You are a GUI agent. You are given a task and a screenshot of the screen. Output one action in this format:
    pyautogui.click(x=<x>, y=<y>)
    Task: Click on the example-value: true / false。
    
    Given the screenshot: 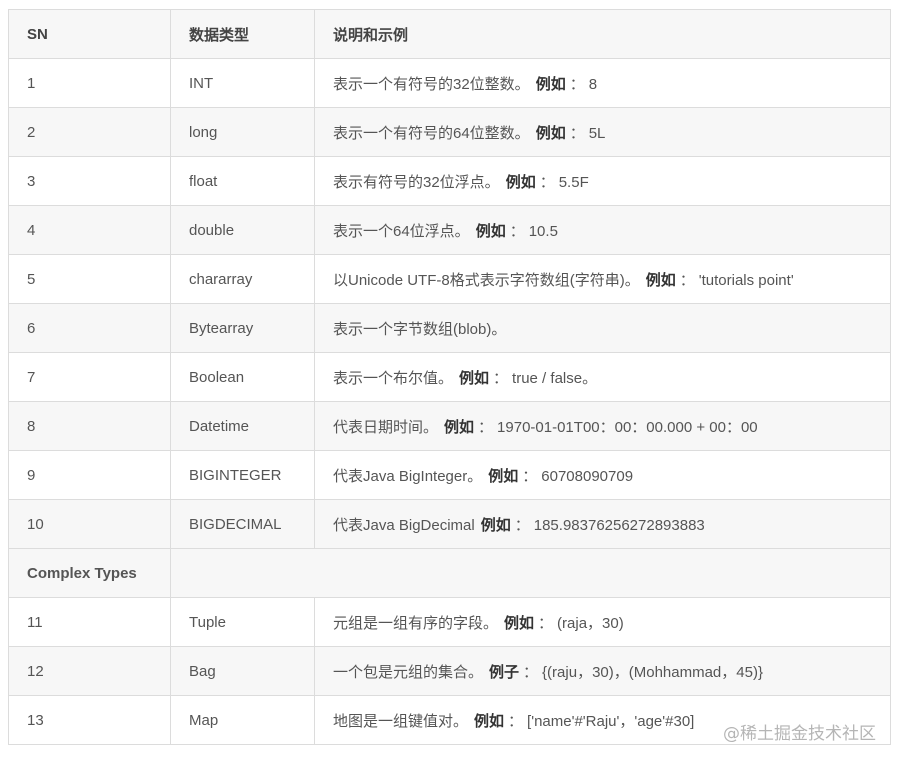 What is the action you would take?
    pyautogui.click(x=555, y=378)
    